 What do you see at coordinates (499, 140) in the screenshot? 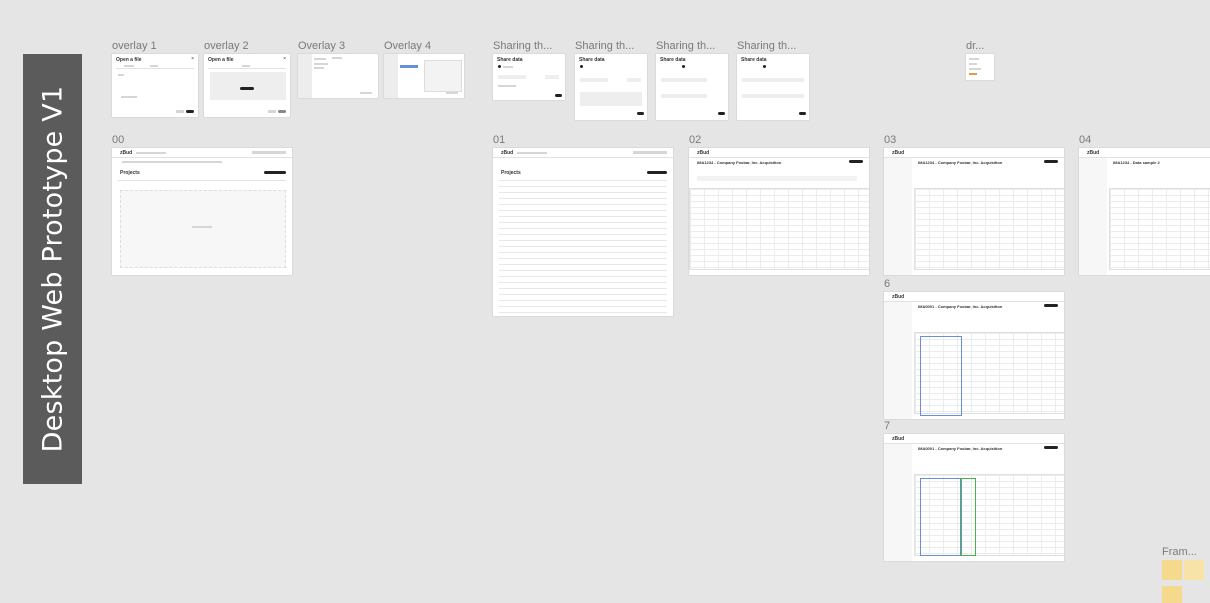
I see `frame-label-01: 01` at bounding box center [499, 140].